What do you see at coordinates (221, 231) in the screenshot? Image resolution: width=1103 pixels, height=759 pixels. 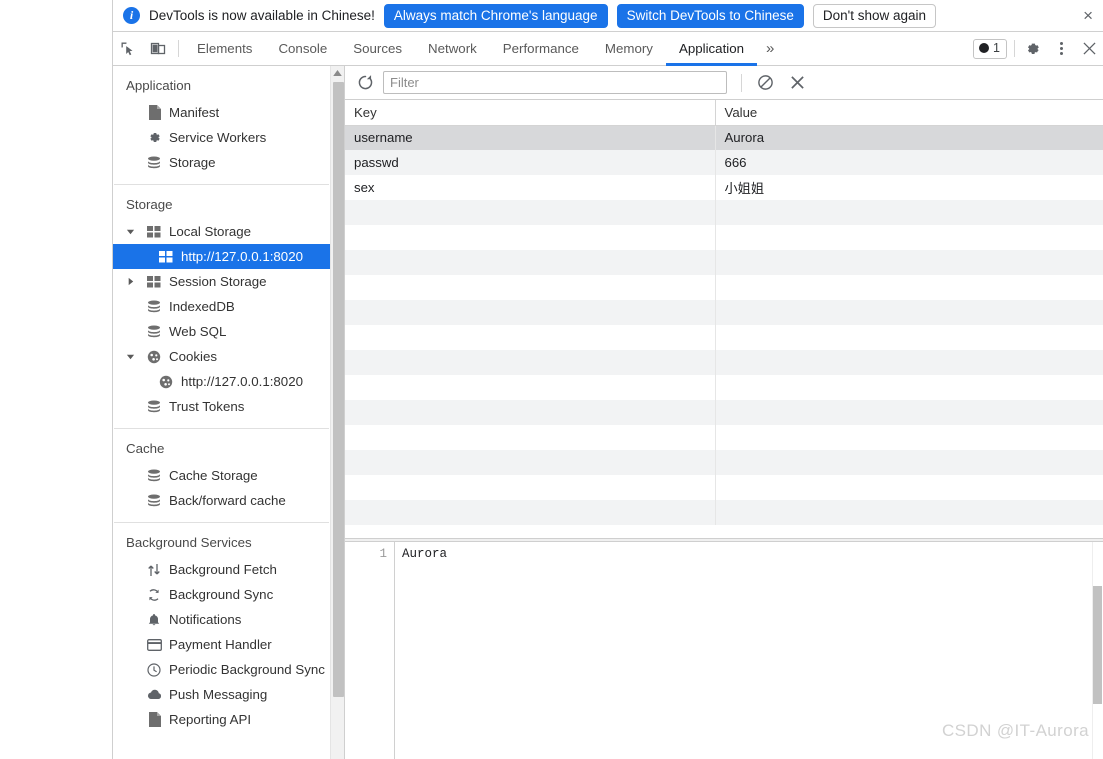 I see `sidebar-item-local-storage: Local Storage` at bounding box center [221, 231].